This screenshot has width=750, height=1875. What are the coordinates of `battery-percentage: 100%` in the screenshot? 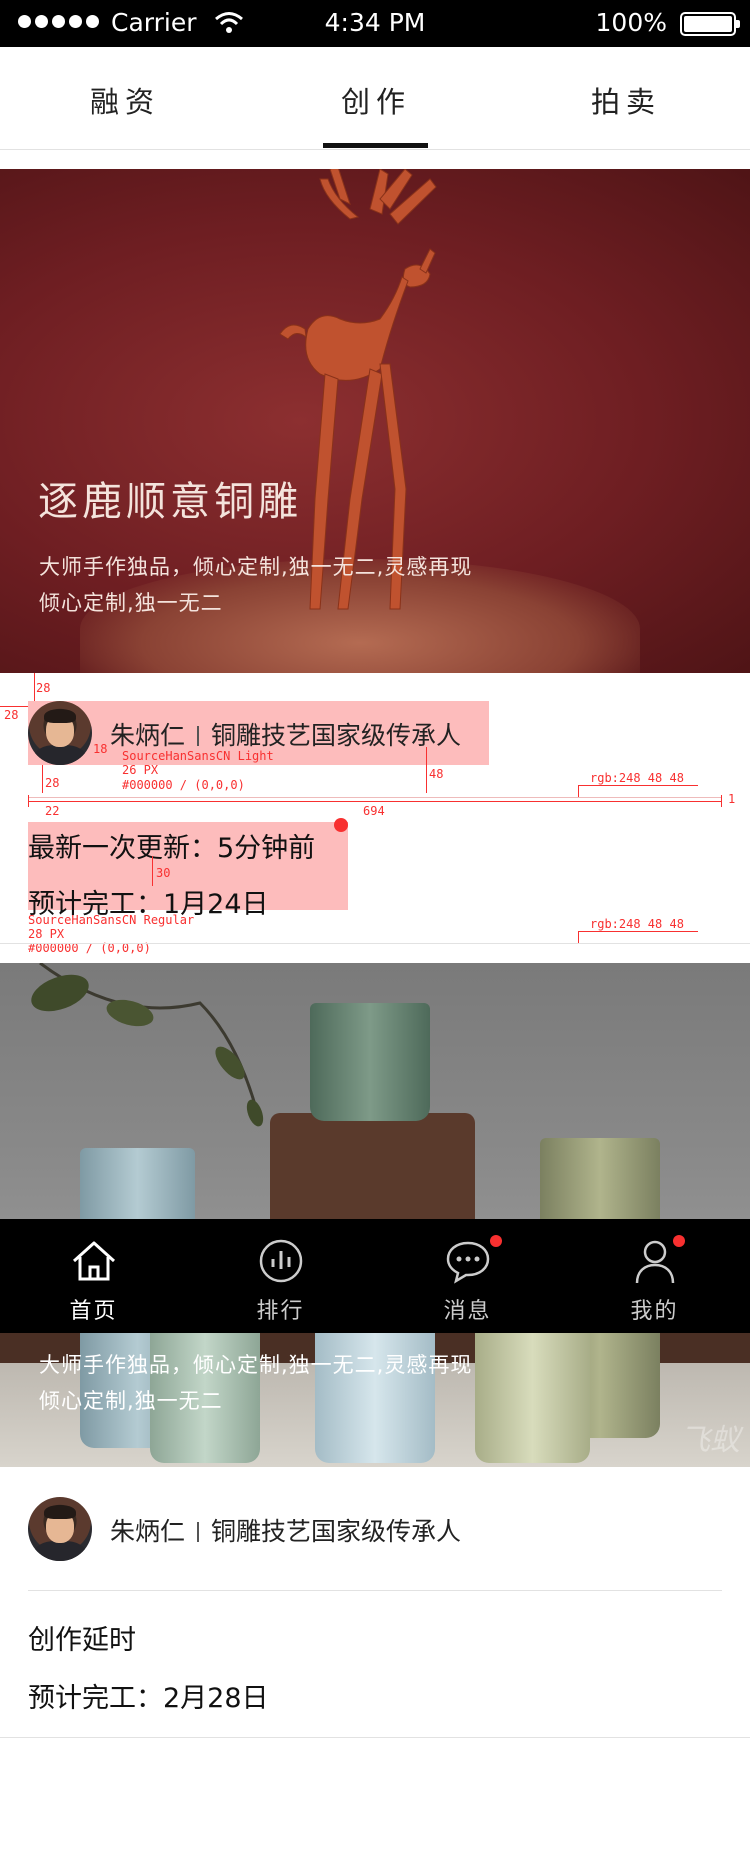 It's located at (631, 22).